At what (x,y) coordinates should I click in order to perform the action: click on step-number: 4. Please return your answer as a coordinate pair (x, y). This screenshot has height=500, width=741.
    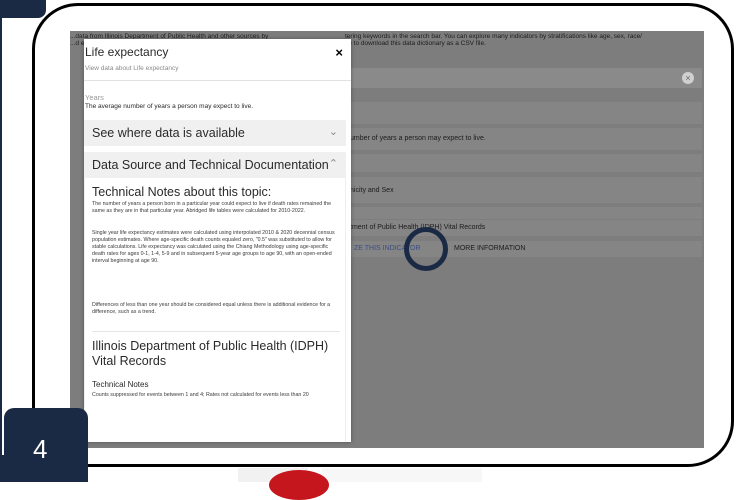
    Looking at the image, I should click on (40, 449).